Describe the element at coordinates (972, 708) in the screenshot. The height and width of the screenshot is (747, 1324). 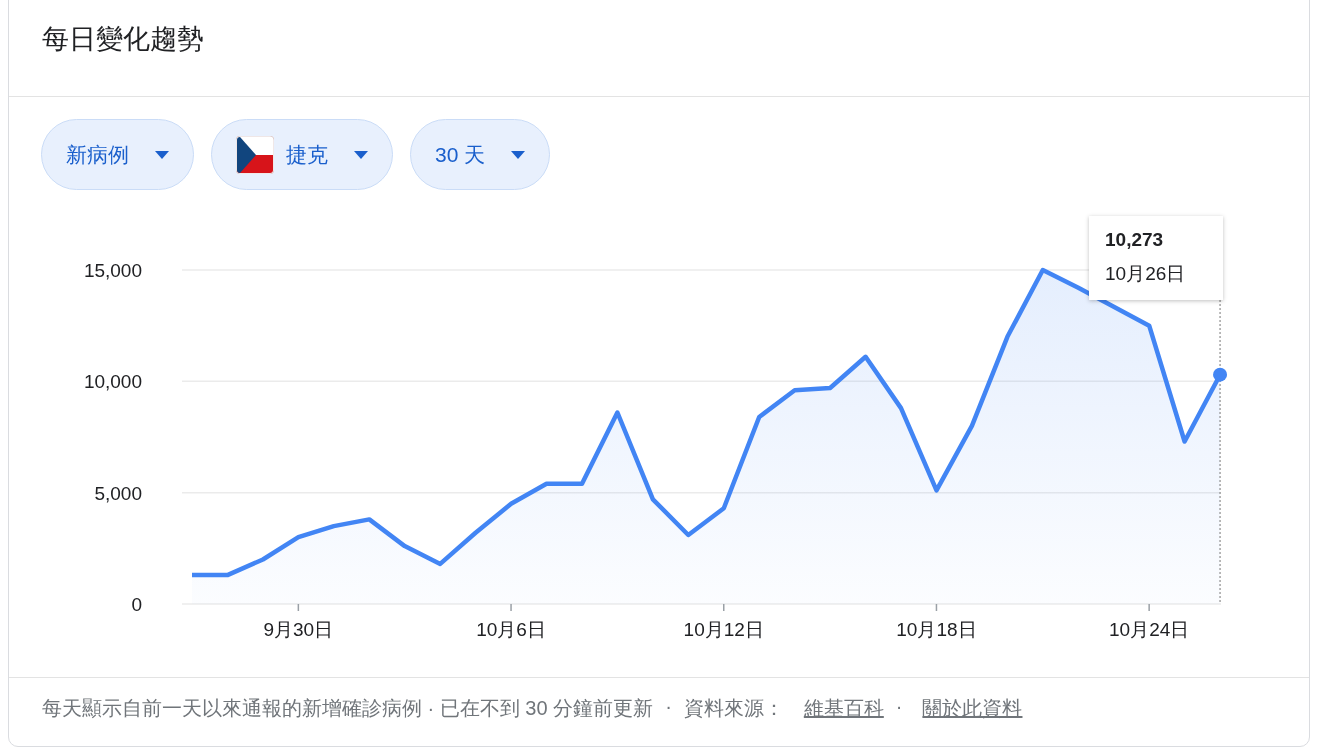
I see `footer-link: 關於此資料` at that location.